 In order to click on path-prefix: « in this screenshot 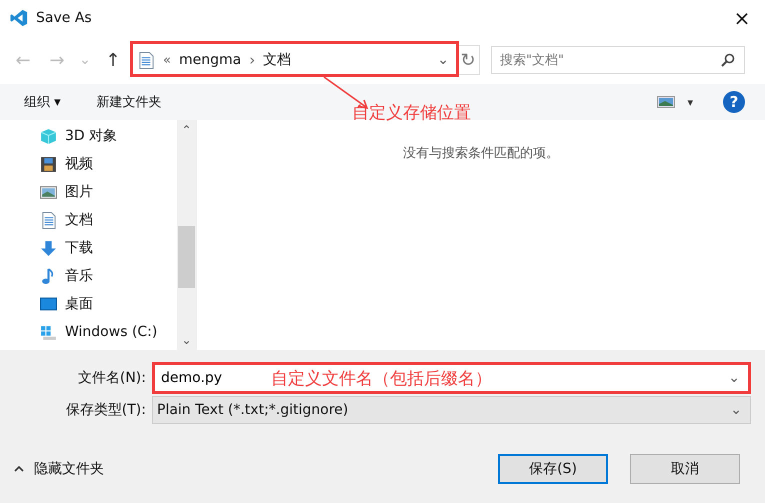, I will do `click(167, 60)`.